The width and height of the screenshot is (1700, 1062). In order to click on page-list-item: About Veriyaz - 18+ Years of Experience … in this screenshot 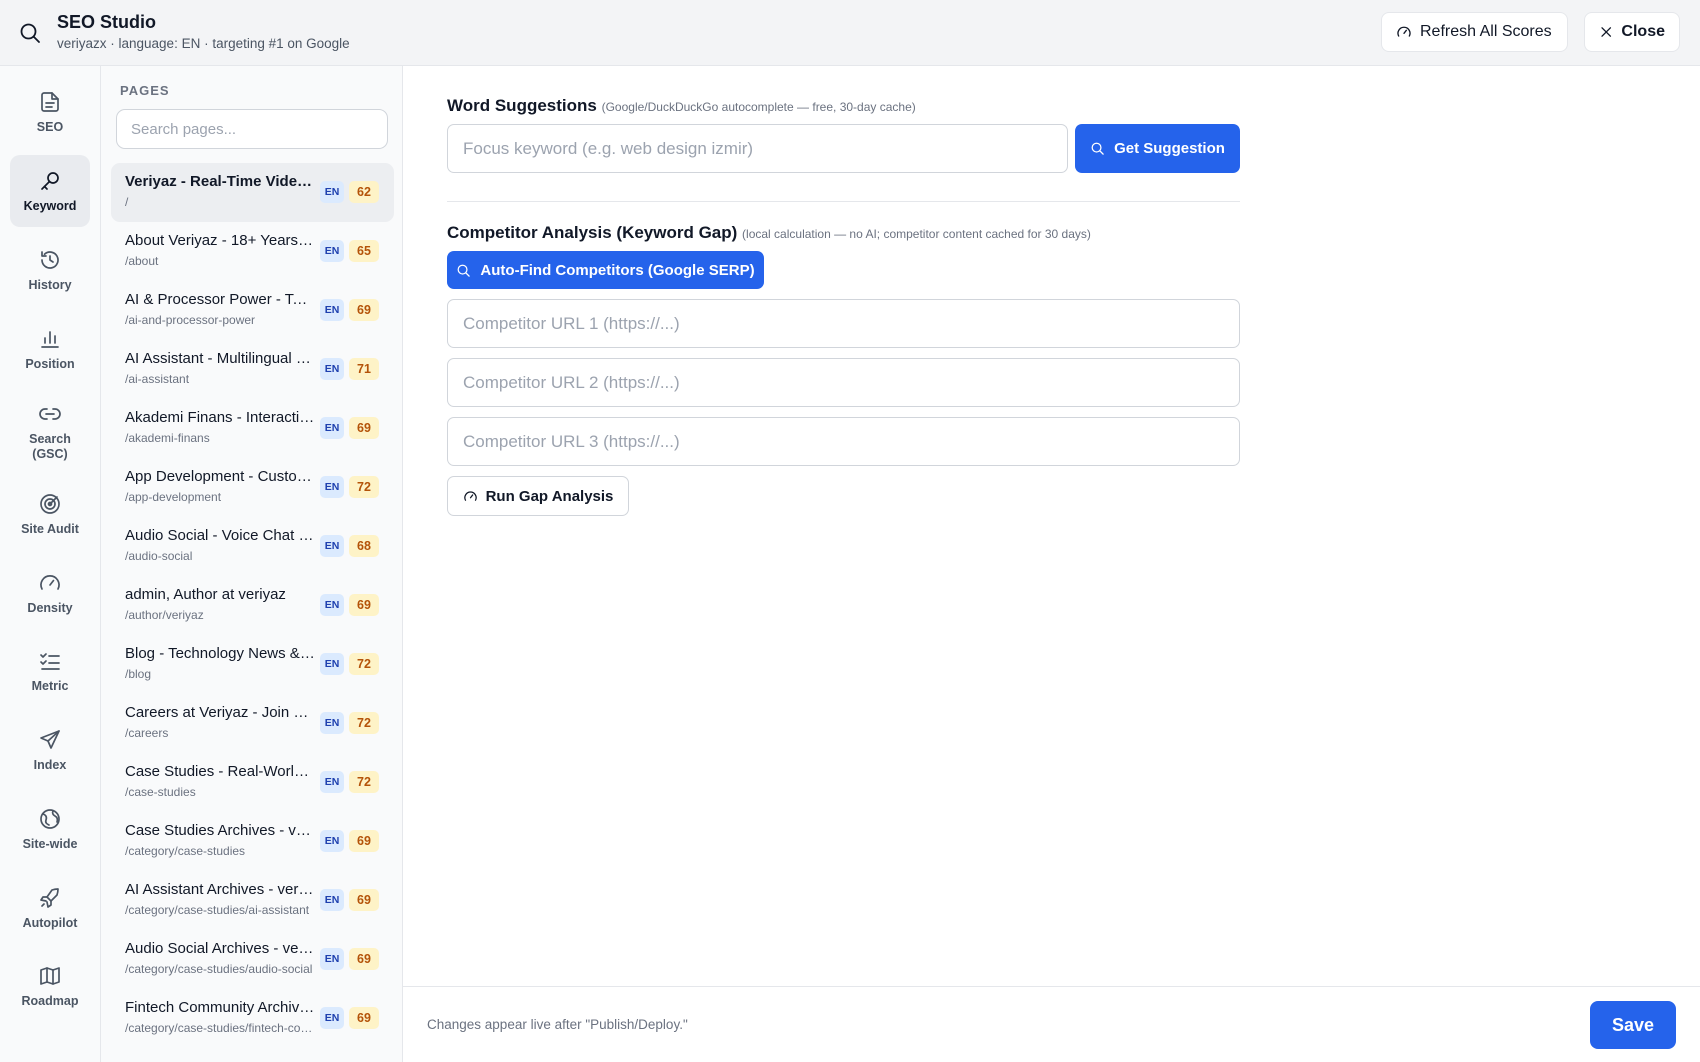, I will do `click(252, 251)`.